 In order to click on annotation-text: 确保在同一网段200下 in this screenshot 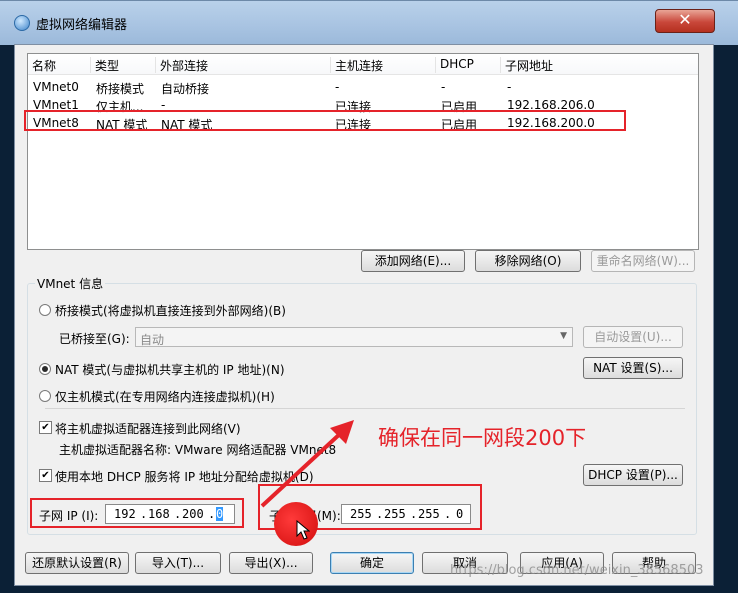, I will do `click(482, 438)`.